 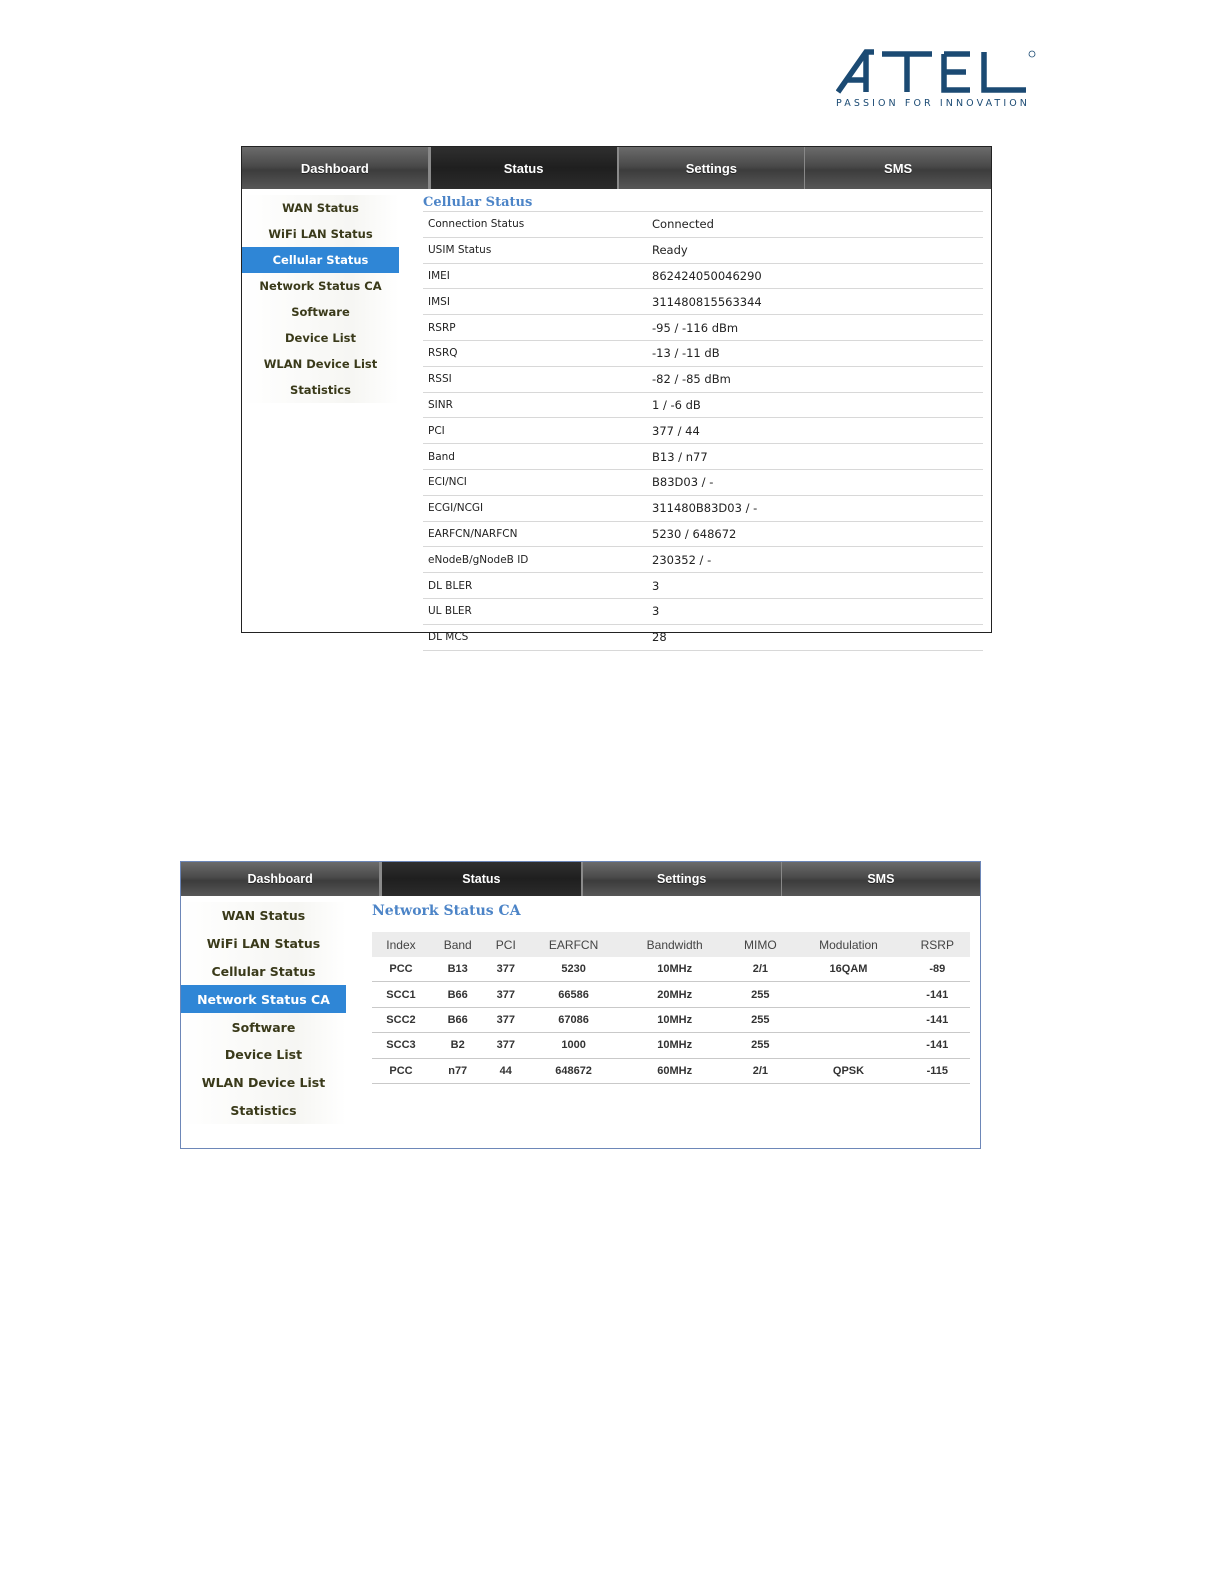 I want to click on table-row: SCC3 B2 377 1000 10MHz 255 -141, so click(x=671, y=1045).